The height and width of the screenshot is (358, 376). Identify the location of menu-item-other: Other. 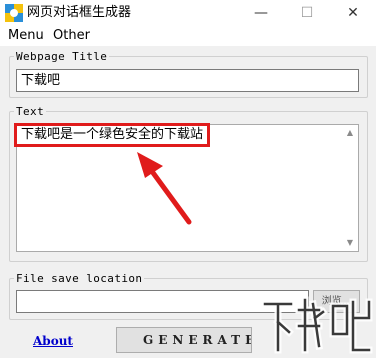
(71, 36).